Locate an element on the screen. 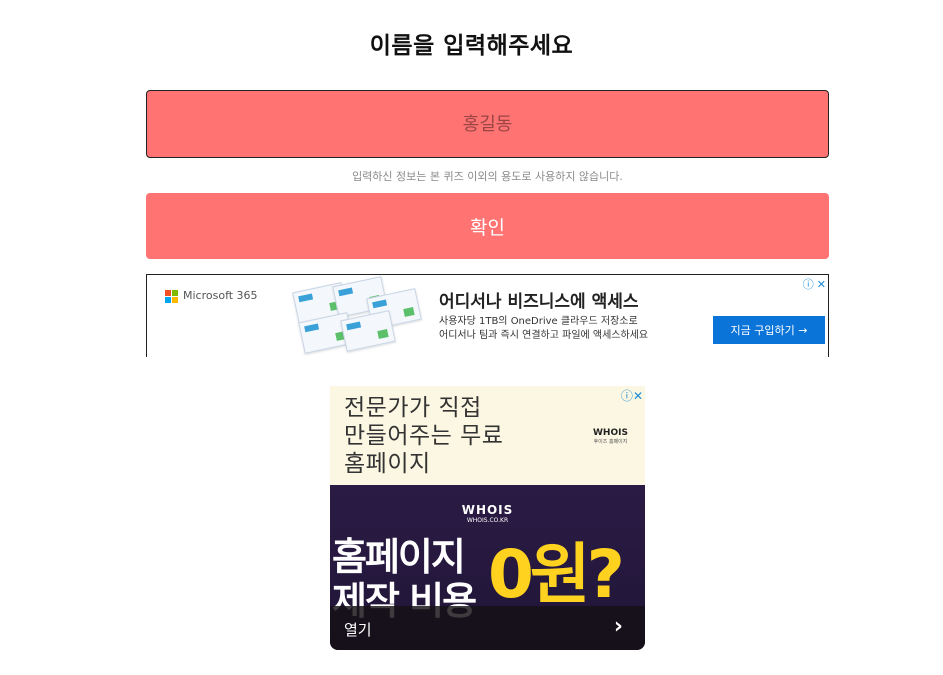 Image resolution: width=943 pixels, height=675 pixels. page-title: 이름을 입력해주세요 is located at coordinates (471, 46).